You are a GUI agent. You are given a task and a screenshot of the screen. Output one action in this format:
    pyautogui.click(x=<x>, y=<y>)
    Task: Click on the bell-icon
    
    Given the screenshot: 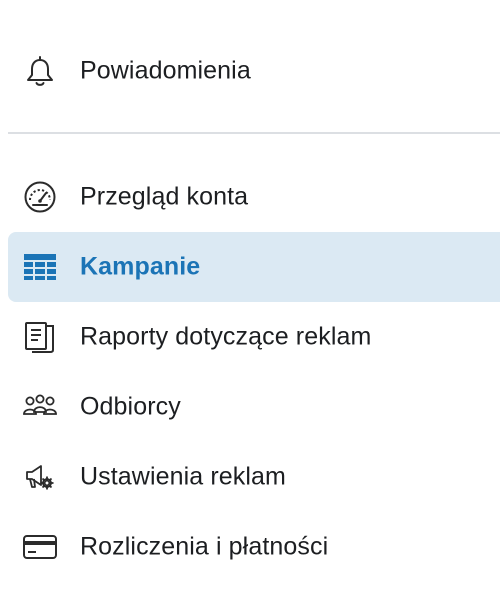 What is the action you would take?
    pyautogui.click(x=40, y=71)
    